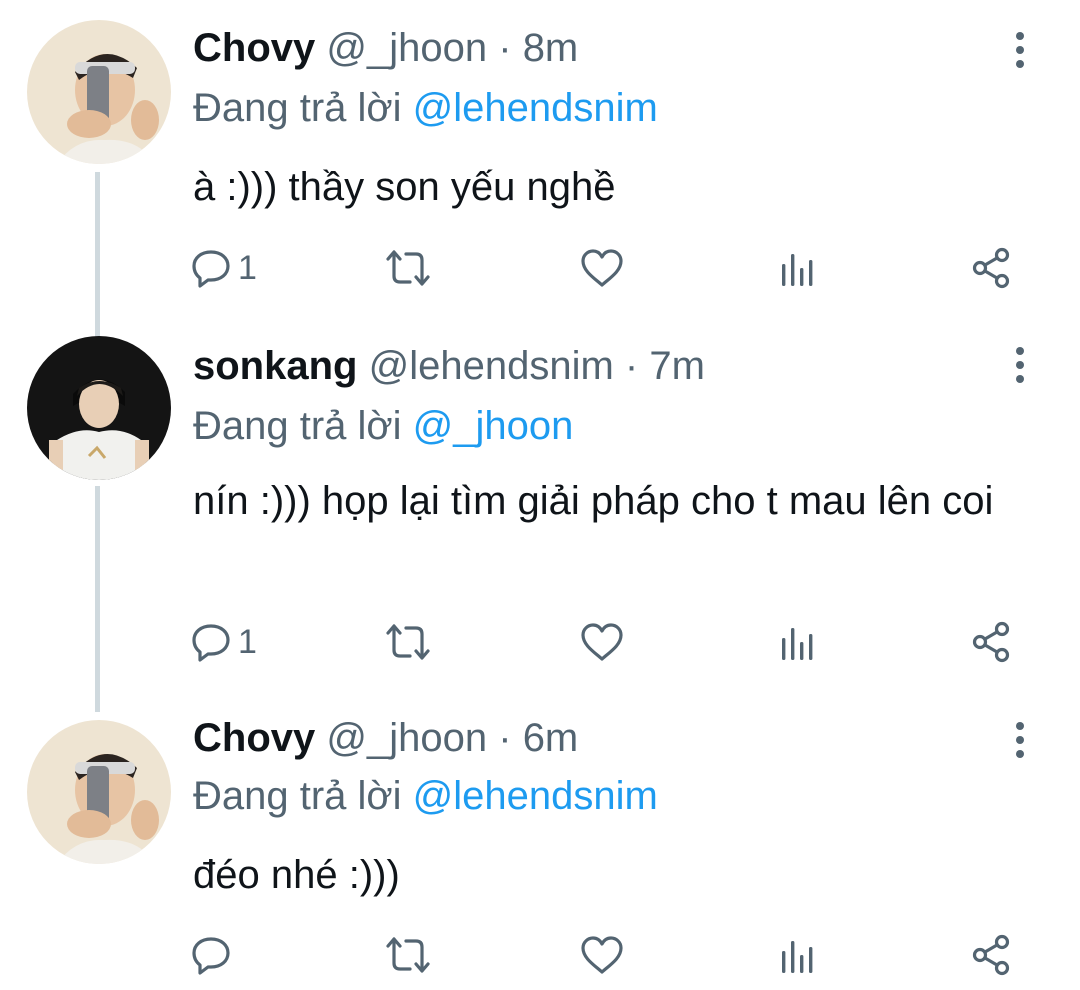 The image size is (1080, 990). Describe the element at coordinates (275, 366) in the screenshot. I see `display-name: sonkang` at that location.